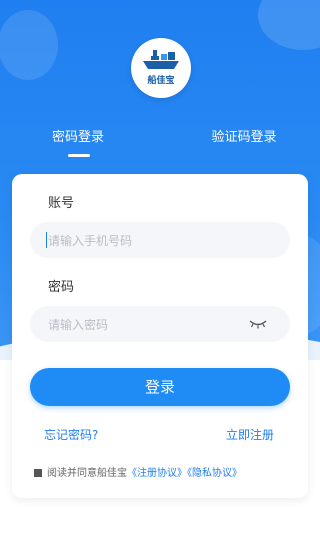 The image size is (320, 544). What do you see at coordinates (71, 434) in the screenshot?
I see `forgot-password-link: 忘记密码?` at bounding box center [71, 434].